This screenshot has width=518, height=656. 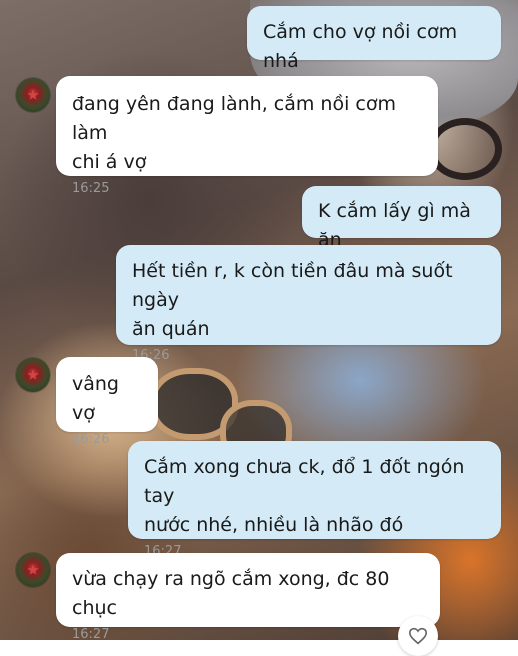 I want to click on outgoing-message: Cắm cho vợ nồi cơm nhá, so click(x=374, y=39).